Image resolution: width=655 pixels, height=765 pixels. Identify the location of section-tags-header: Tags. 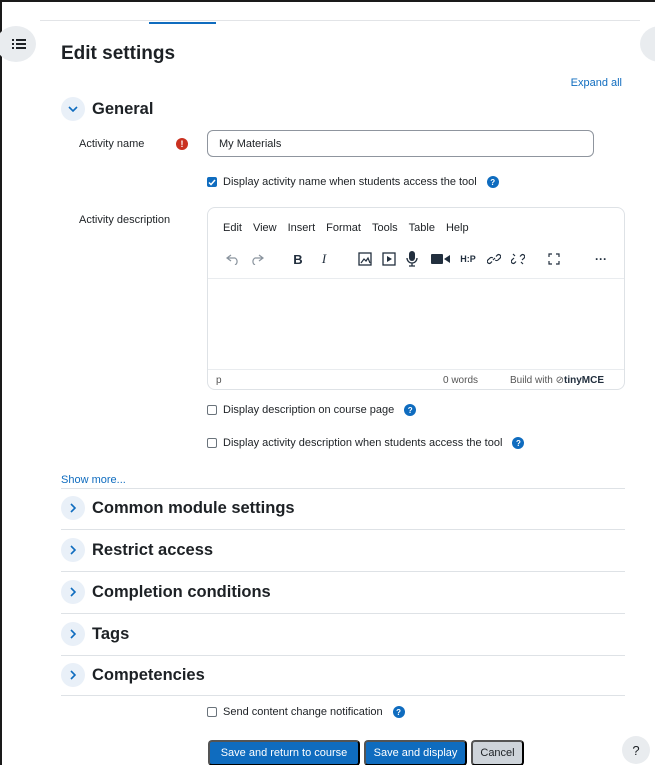
(95, 634).